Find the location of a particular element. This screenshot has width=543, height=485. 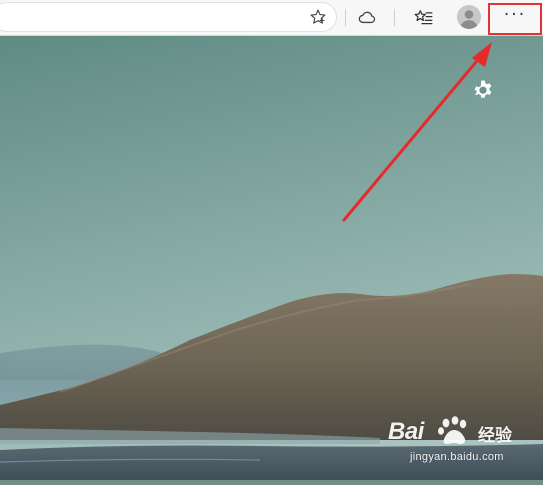

avatar-icon is located at coordinates (469, 17).